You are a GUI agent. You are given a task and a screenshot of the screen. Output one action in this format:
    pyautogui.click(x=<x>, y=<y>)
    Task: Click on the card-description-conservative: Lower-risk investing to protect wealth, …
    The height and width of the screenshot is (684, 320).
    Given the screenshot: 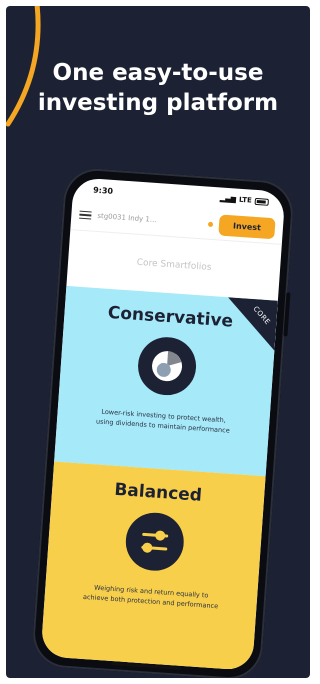 What is the action you would take?
    pyautogui.click(x=164, y=415)
    